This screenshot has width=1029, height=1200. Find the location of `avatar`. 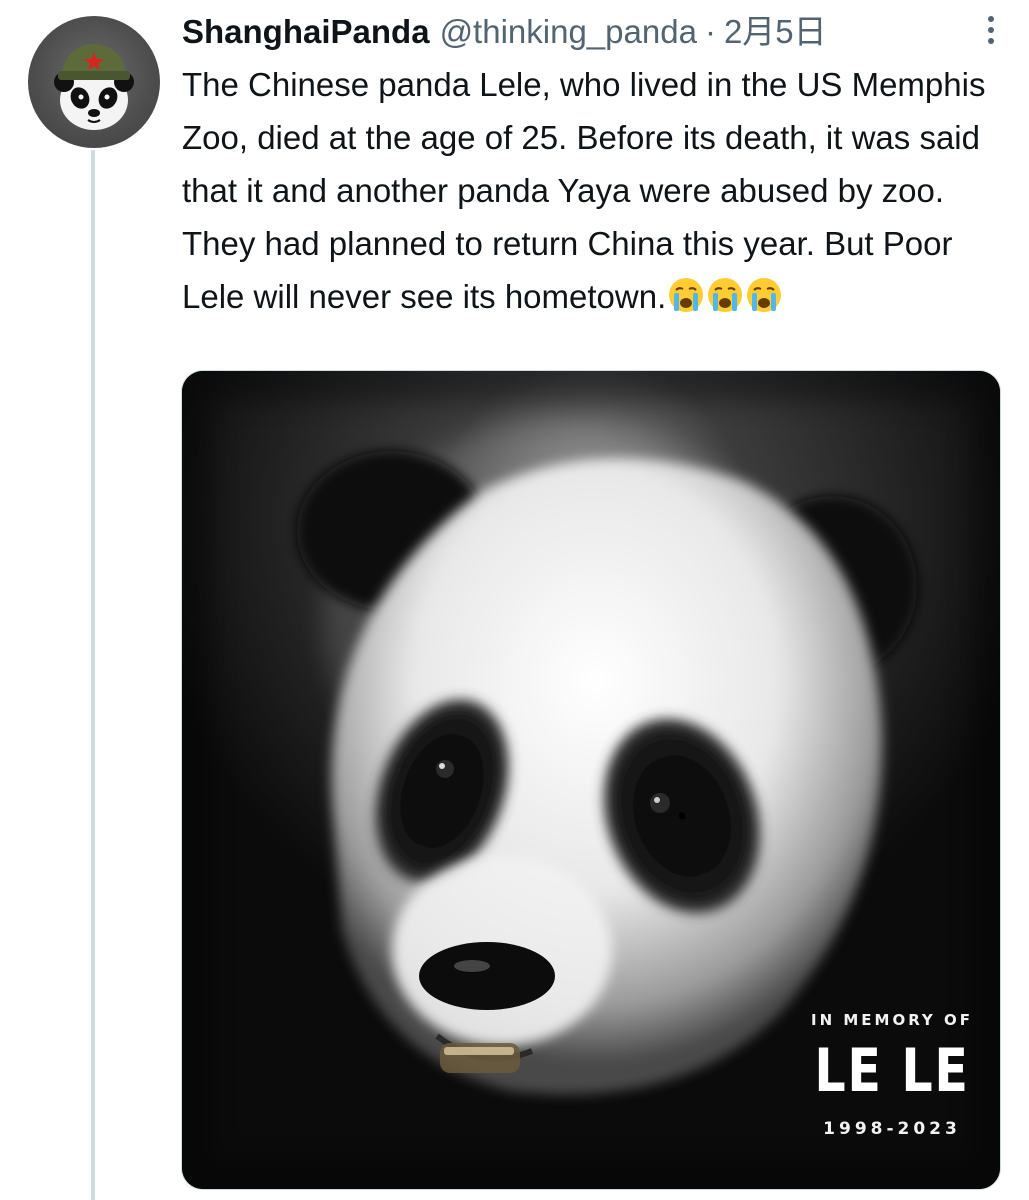

avatar is located at coordinates (94, 82).